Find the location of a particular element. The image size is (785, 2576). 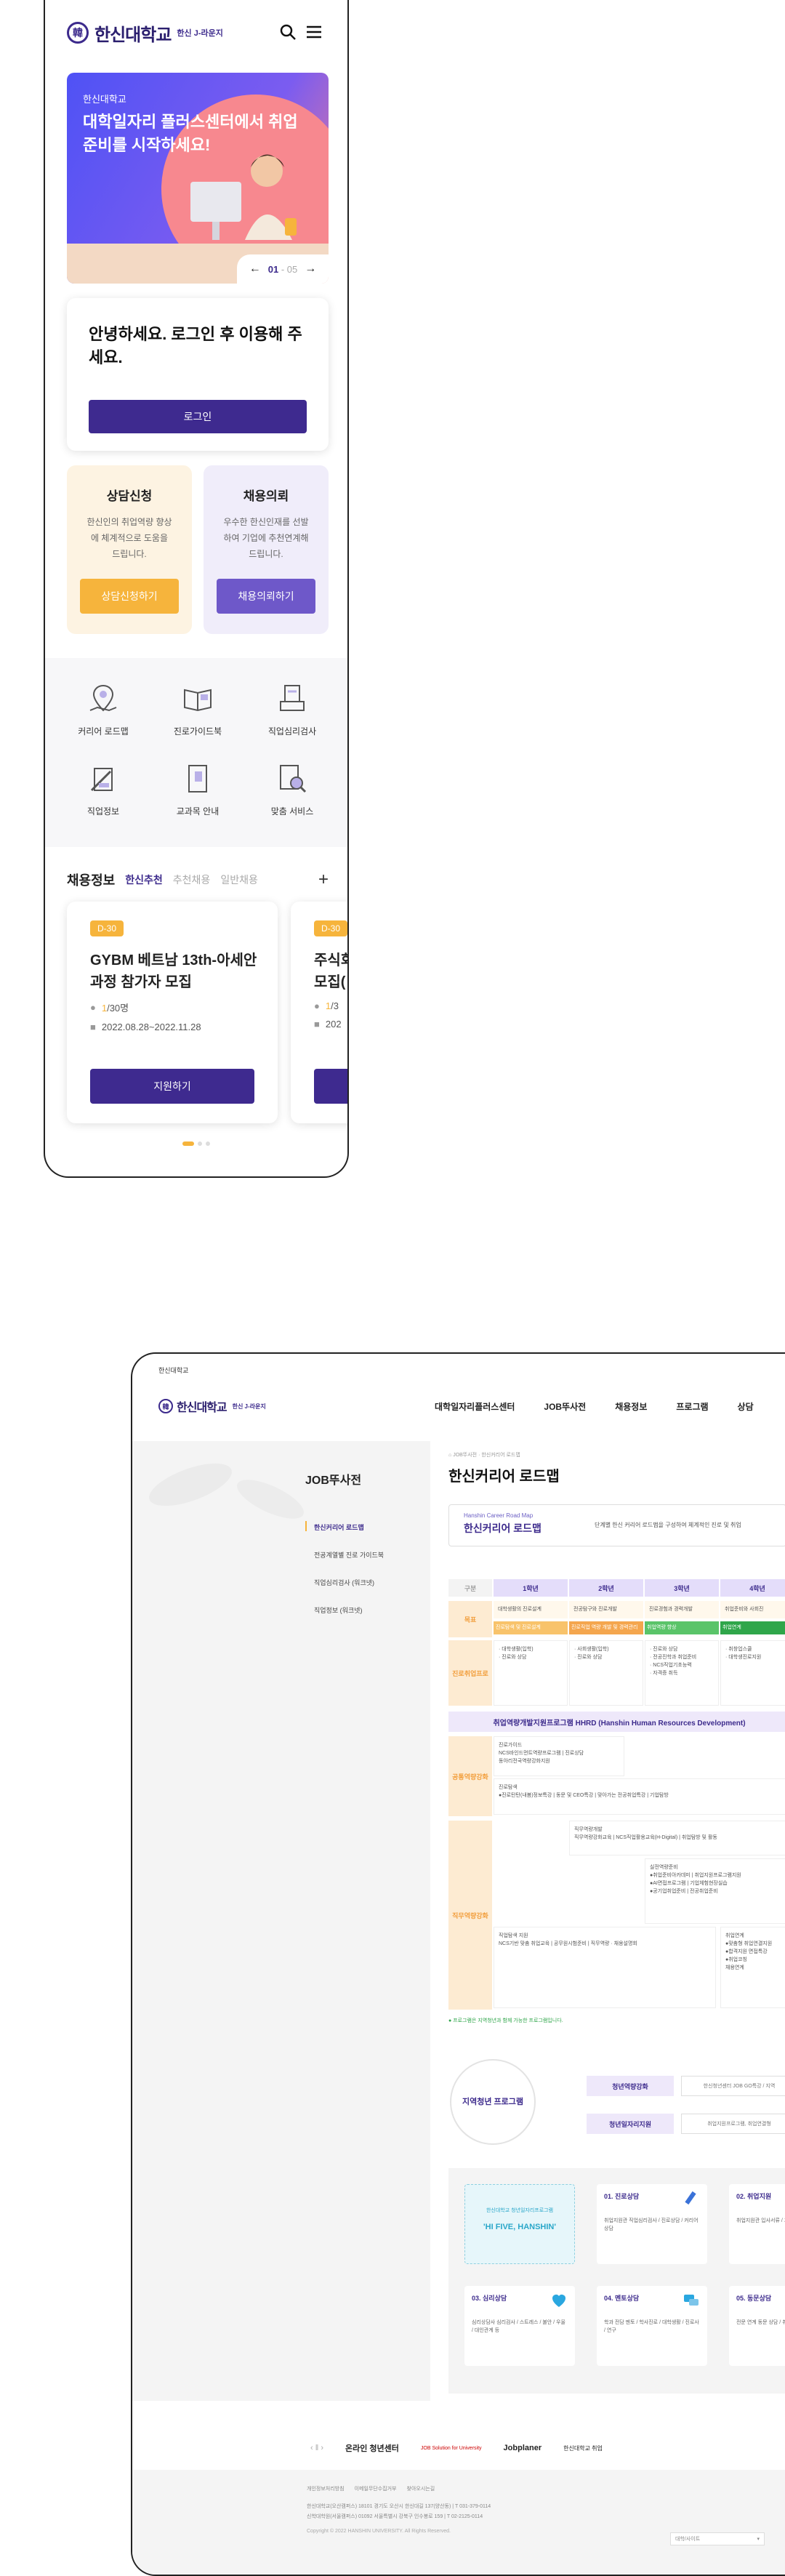

top-util-label: 한신대학교 is located at coordinates (173, 1370).